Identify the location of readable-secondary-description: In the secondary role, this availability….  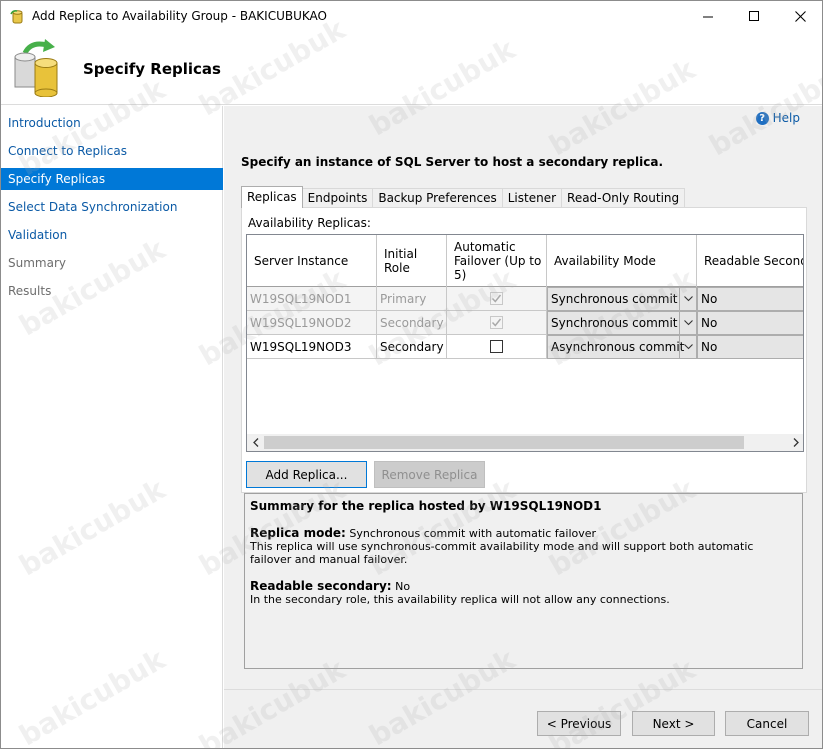
(460, 599).